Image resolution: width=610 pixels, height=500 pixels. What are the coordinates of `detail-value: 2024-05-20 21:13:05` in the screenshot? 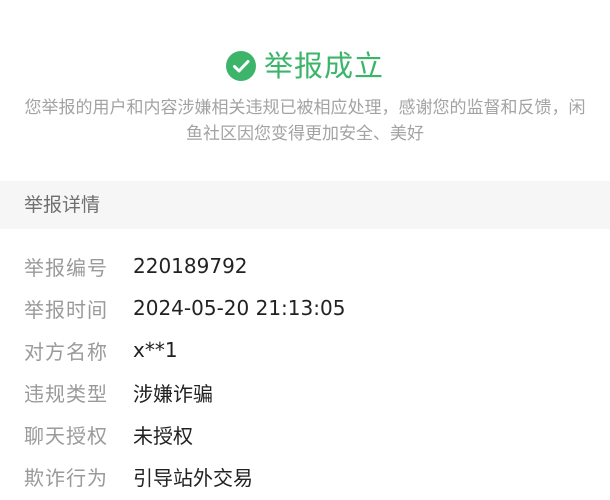 It's located at (239, 308).